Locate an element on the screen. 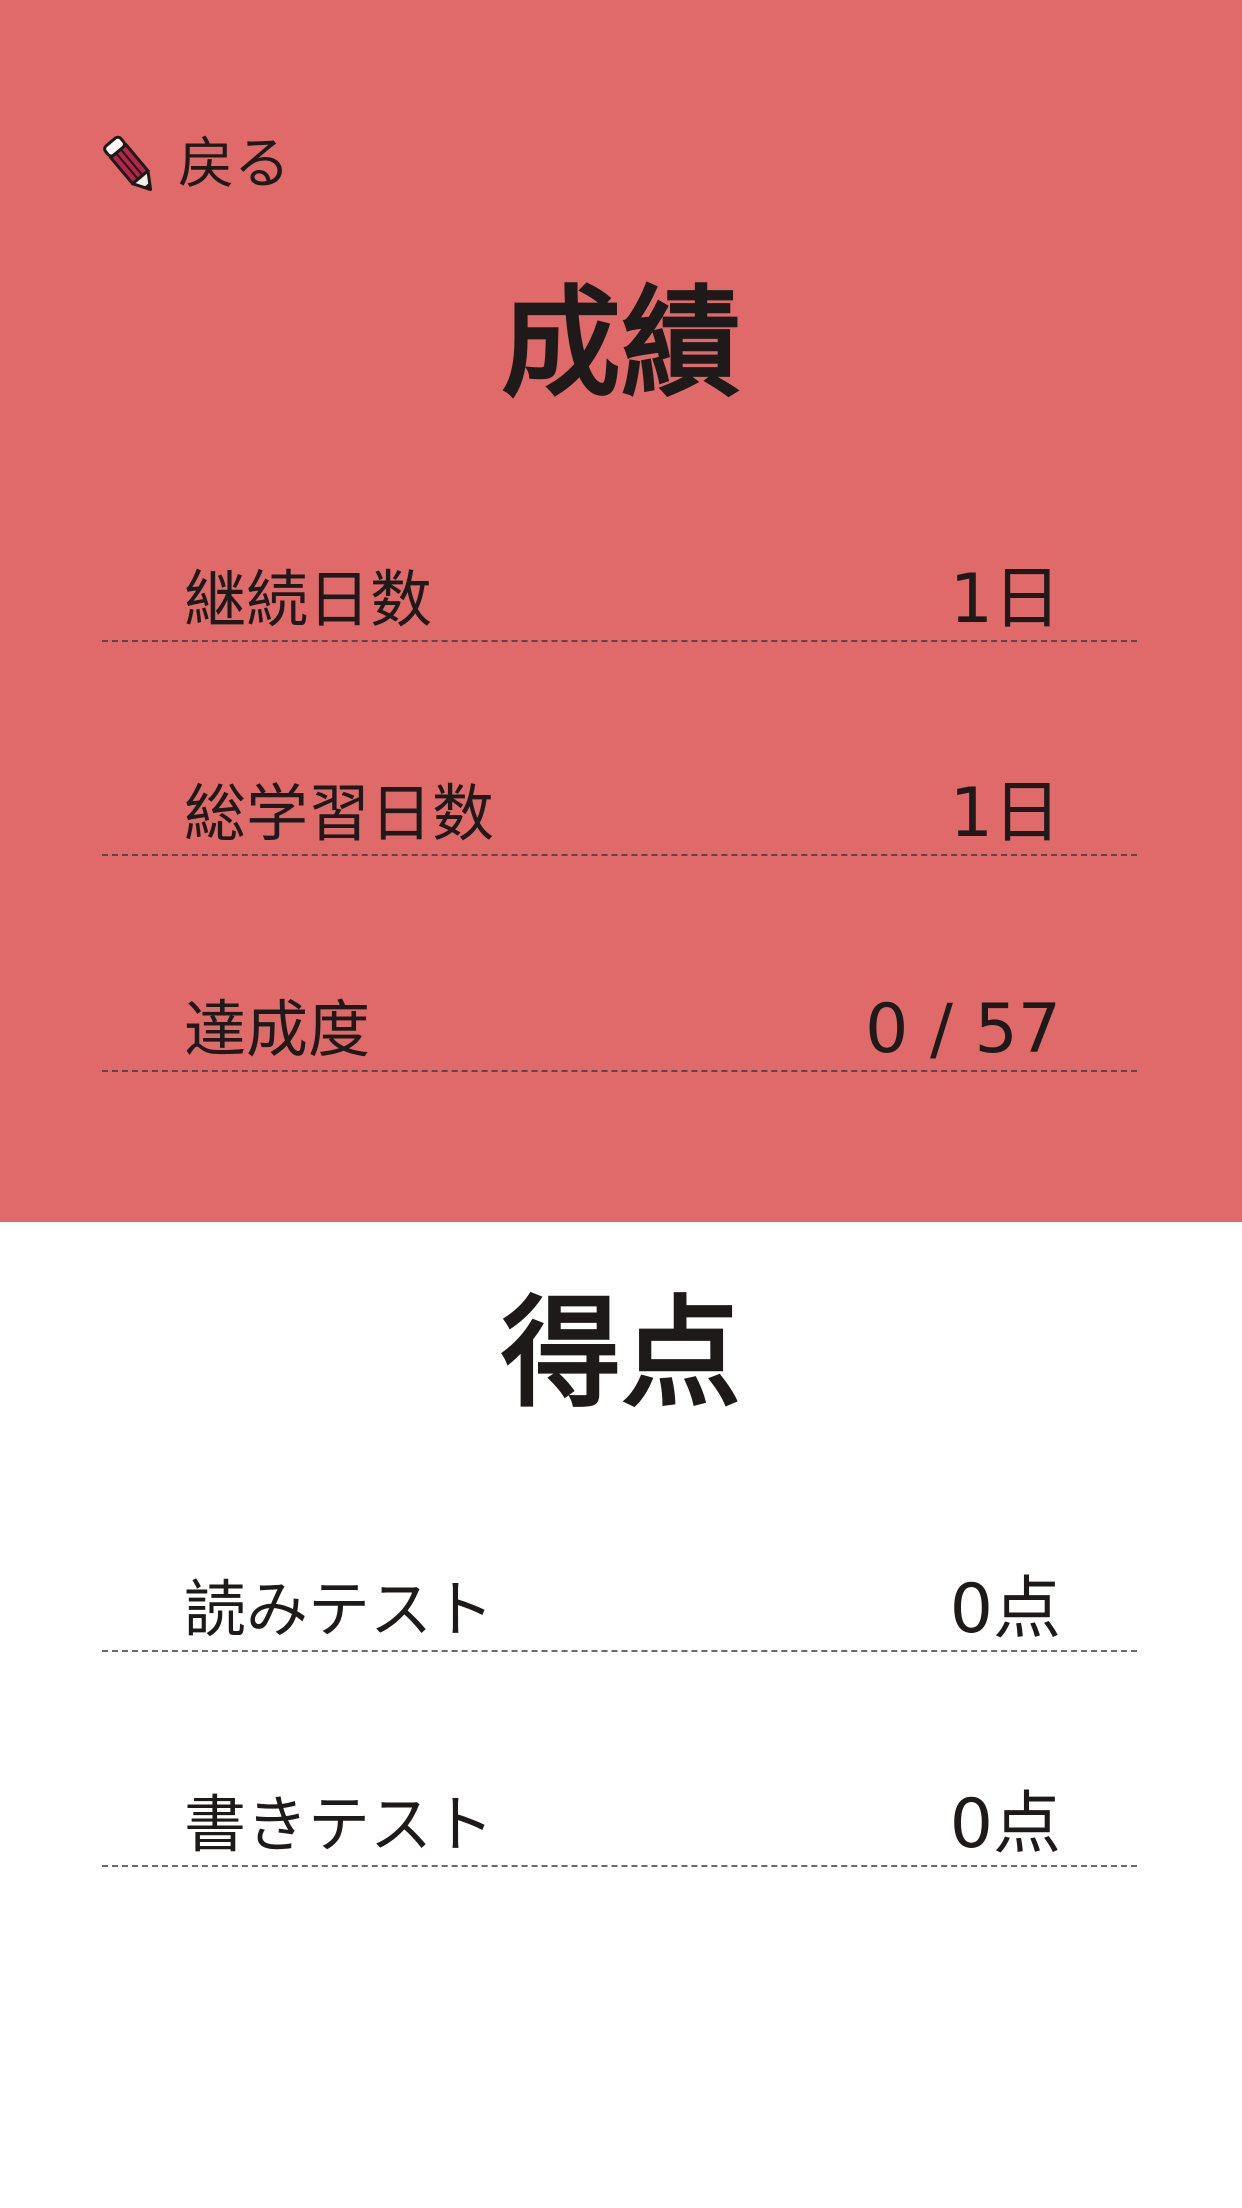 This screenshot has width=1242, height=2208. stat-row-streak-days: 継続日数 1日 is located at coordinates (619, 601).